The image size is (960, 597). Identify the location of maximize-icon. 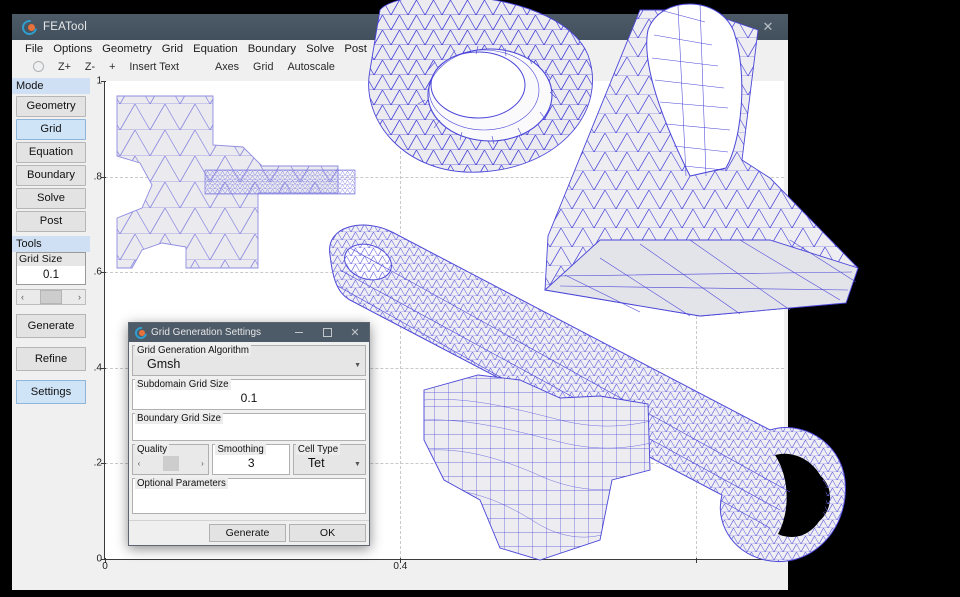
(728, 27).